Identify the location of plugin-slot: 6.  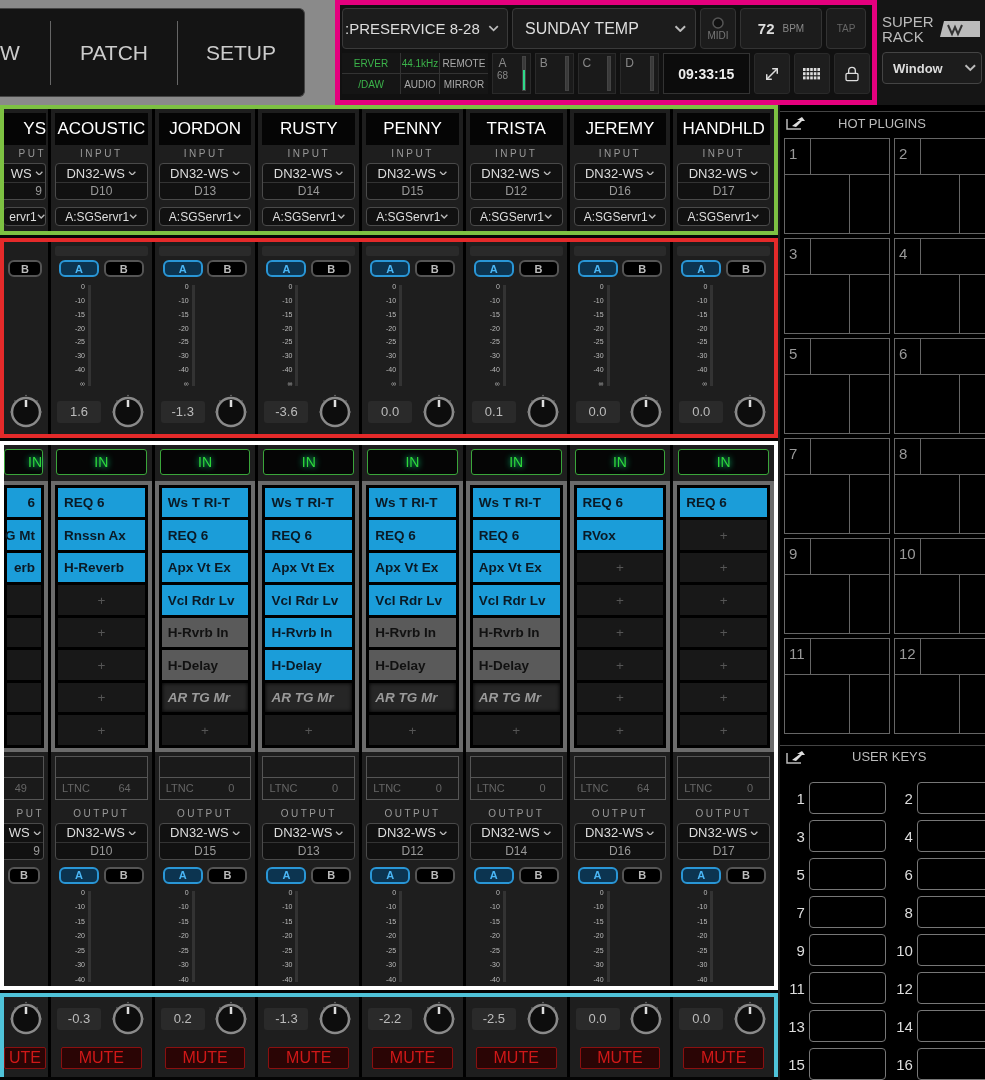
(24, 503).